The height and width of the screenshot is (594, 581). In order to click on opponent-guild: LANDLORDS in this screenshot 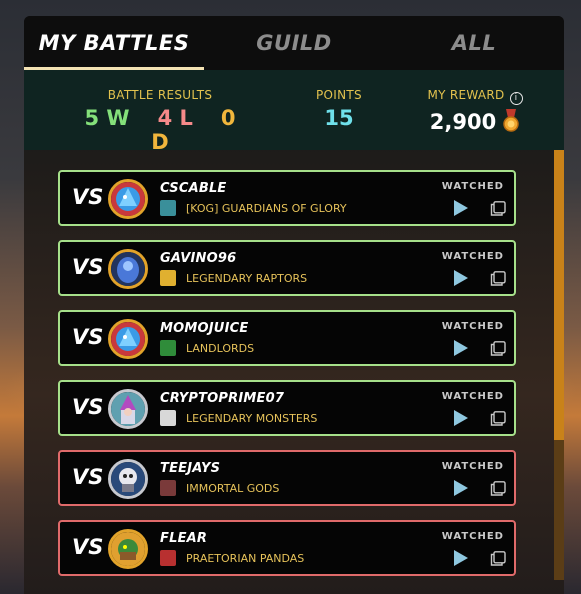, I will do `click(207, 348)`.